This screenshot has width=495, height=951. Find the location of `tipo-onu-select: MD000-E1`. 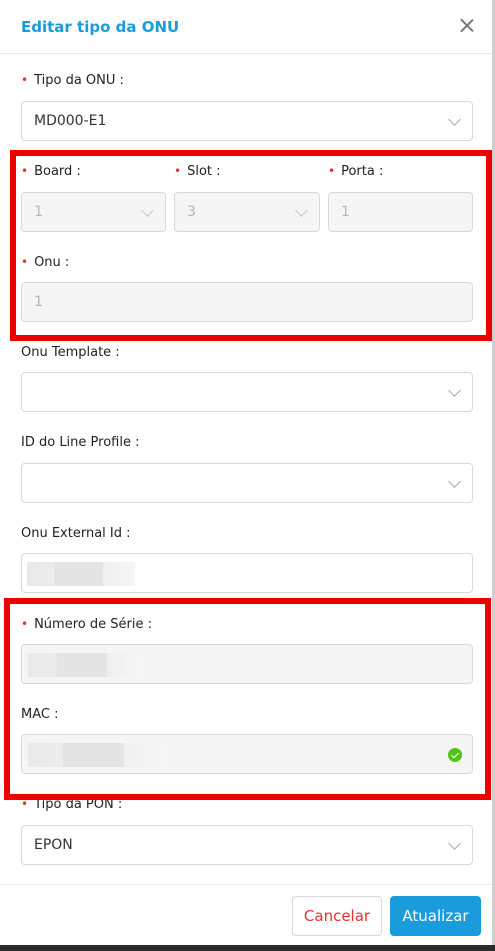

tipo-onu-select: MD000-E1 is located at coordinates (247, 121).